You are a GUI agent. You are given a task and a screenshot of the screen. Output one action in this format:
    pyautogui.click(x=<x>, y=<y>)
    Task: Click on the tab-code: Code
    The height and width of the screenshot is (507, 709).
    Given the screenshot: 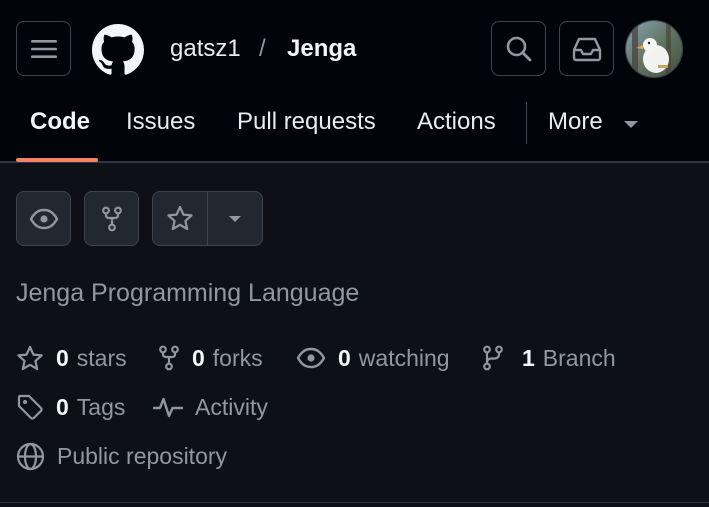 What is the action you would take?
    pyautogui.click(x=60, y=122)
    